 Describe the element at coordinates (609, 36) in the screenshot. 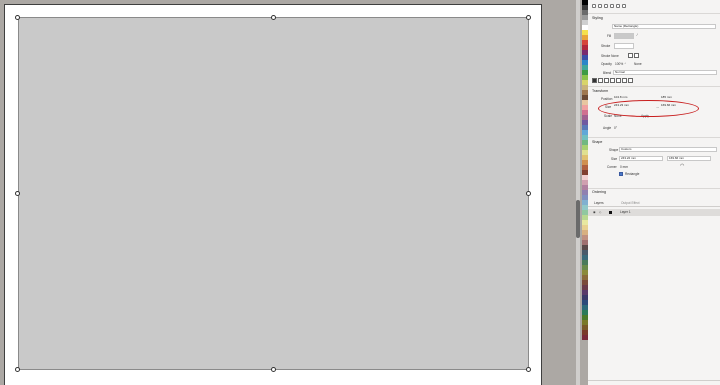

I see `fill-label: Fill` at that location.